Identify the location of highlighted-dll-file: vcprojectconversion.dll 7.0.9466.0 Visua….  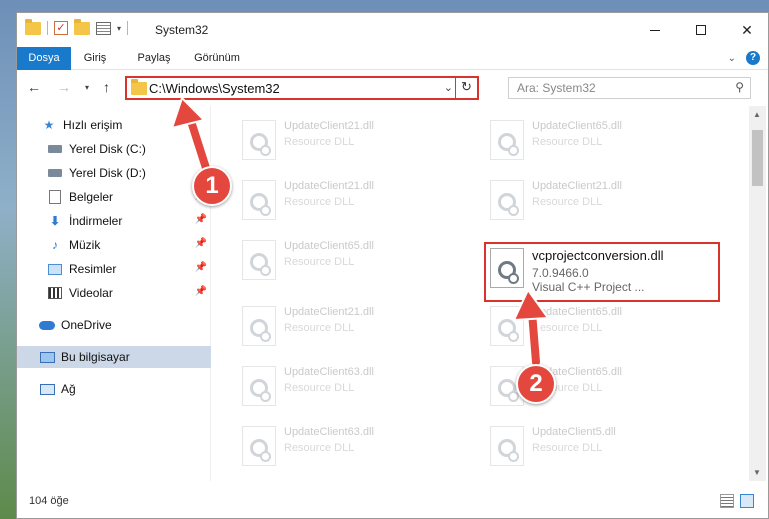
(602, 272).